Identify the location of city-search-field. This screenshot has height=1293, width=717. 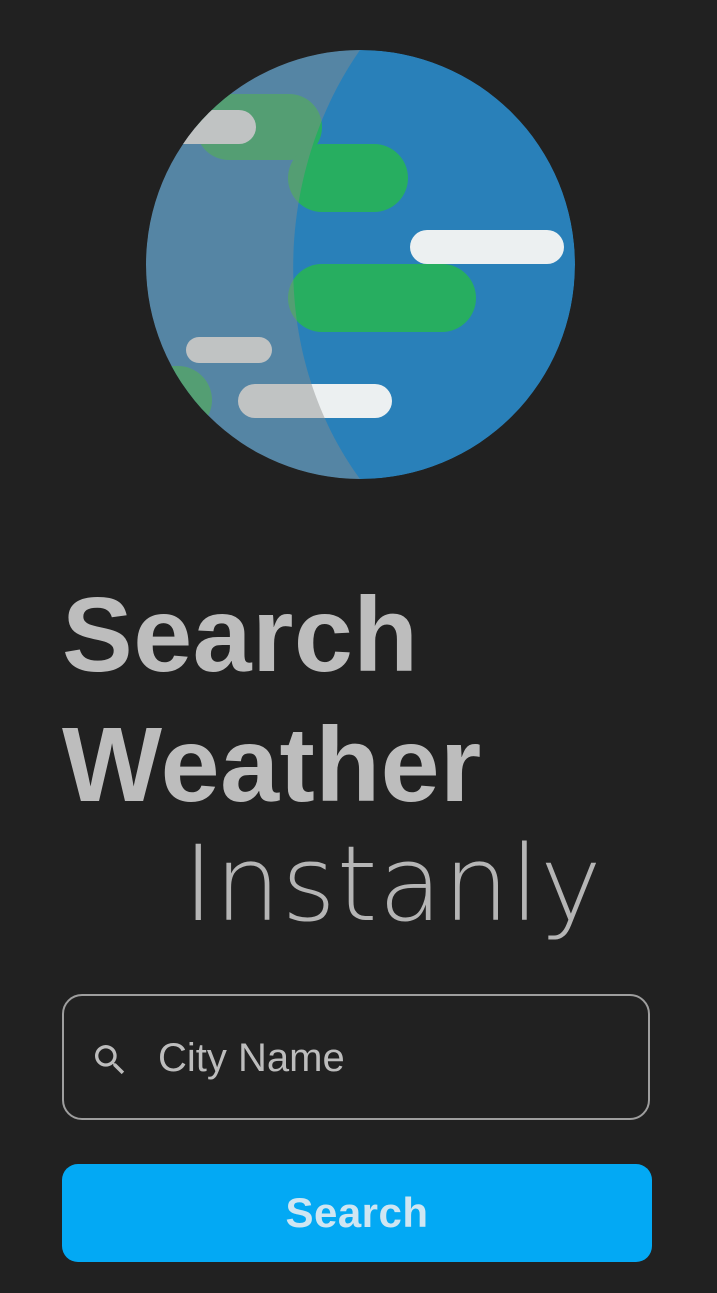
(356, 1057).